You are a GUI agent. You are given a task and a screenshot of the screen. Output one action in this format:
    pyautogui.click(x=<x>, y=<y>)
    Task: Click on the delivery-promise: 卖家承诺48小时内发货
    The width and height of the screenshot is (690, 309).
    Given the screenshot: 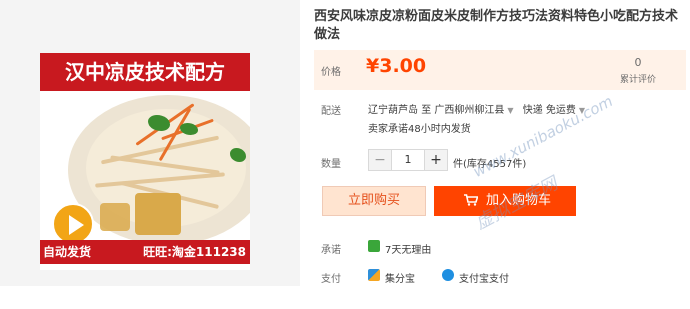 What is the action you would take?
    pyautogui.click(x=419, y=129)
    